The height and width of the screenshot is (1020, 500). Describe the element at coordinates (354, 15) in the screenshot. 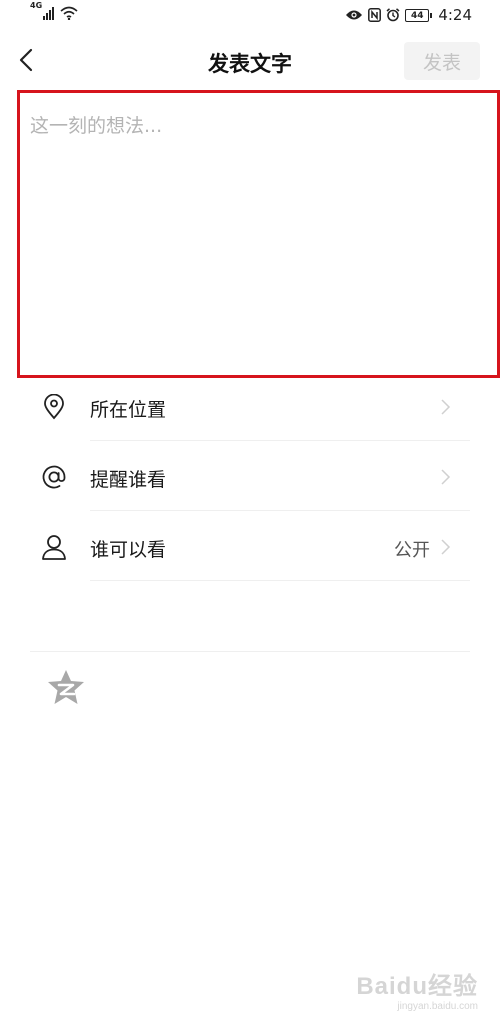

I see `eye-icon` at that location.